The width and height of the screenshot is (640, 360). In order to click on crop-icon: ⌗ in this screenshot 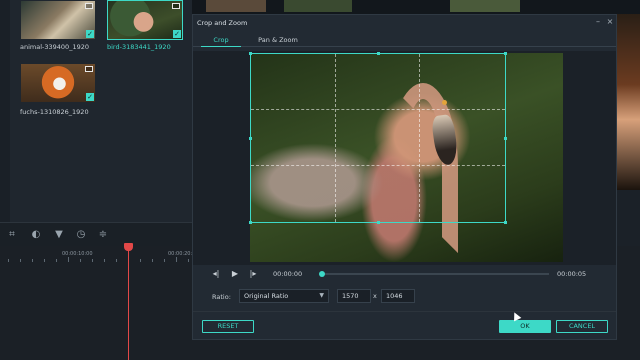, I will do `click(12, 235)`.